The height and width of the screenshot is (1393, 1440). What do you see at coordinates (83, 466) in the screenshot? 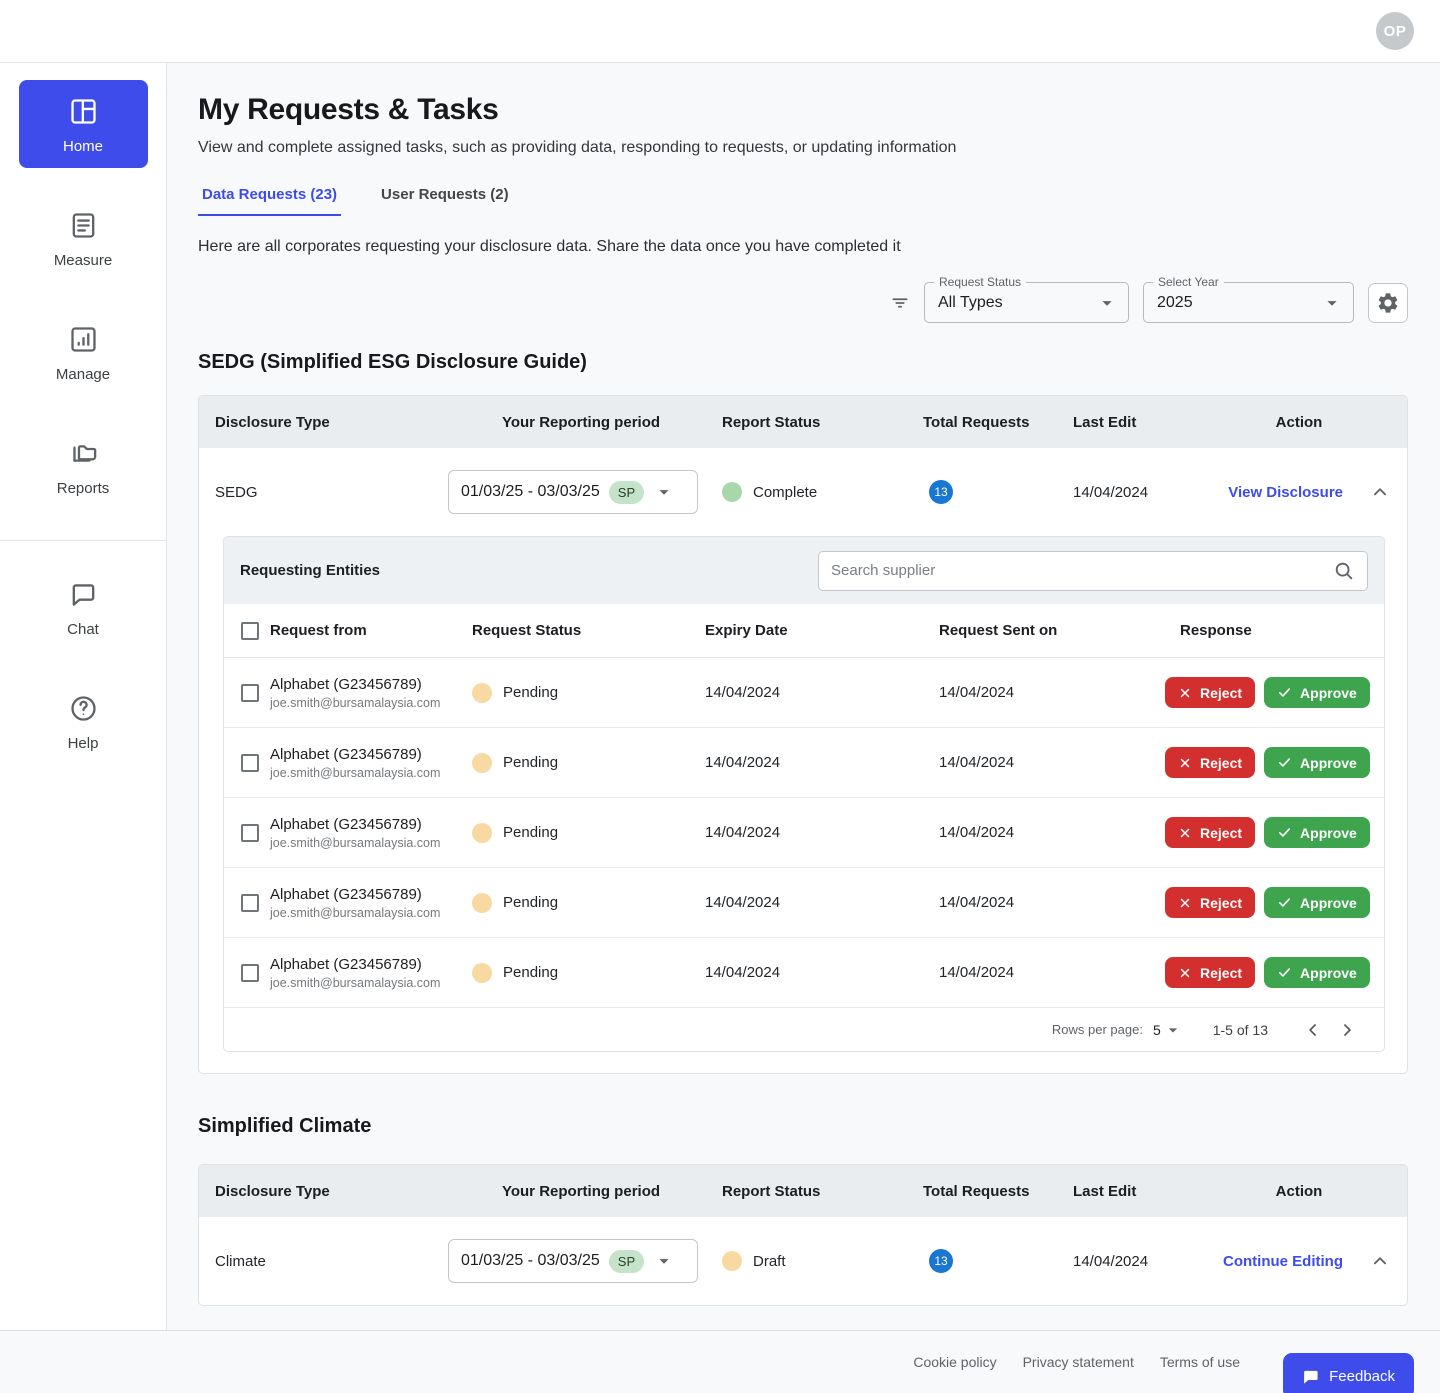
I see `sidebar-item-reports: Reports` at bounding box center [83, 466].